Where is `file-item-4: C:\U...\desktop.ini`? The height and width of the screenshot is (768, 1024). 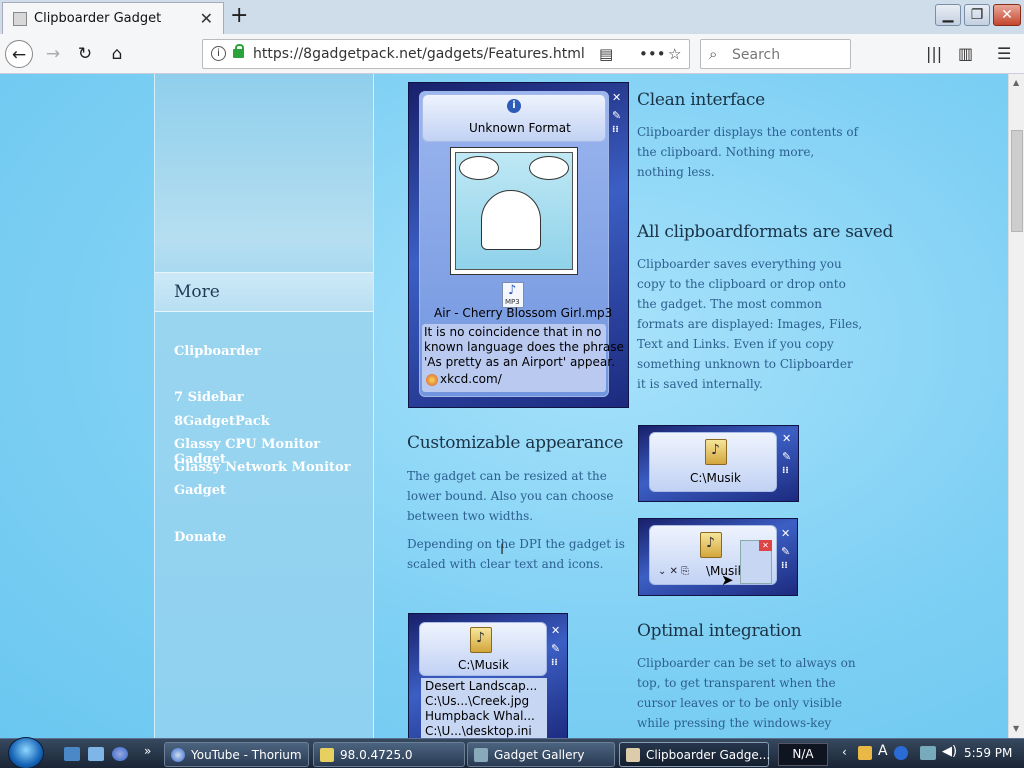 file-item-4: C:\U...\desktop.ini is located at coordinates (478, 731).